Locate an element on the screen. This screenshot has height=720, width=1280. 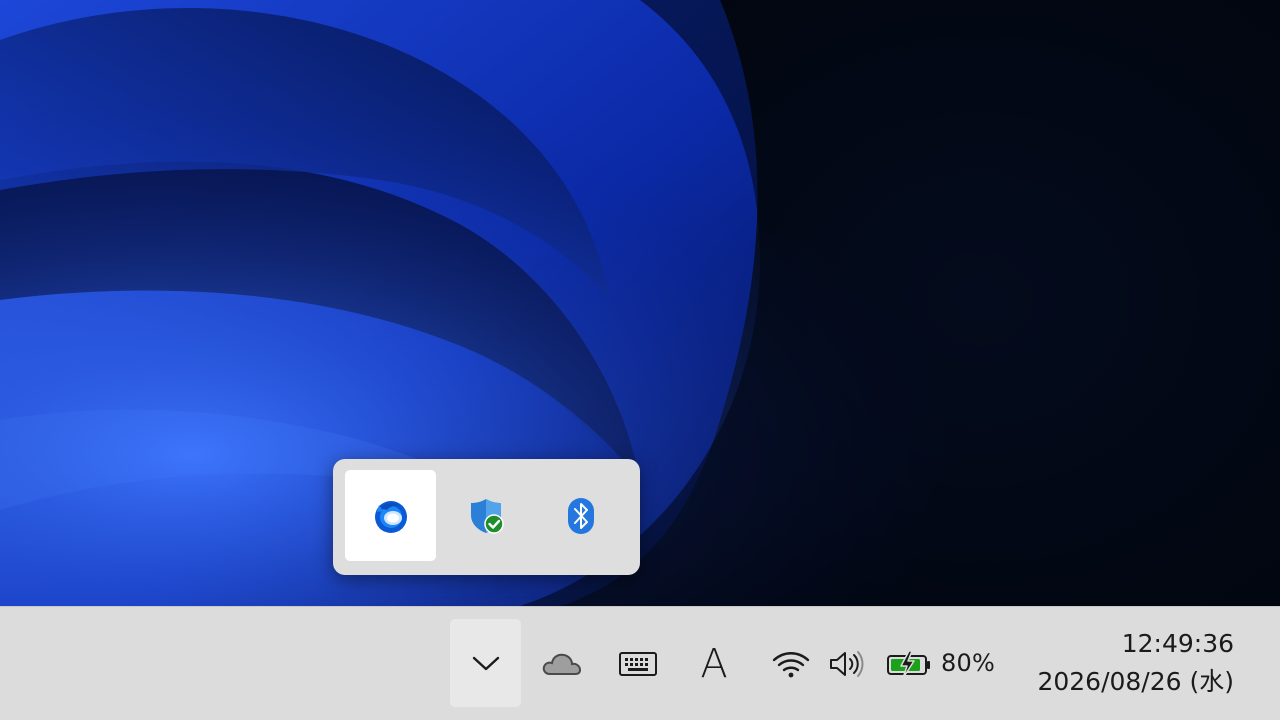
tray-overflow-flyout is located at coordinates (486, 517).